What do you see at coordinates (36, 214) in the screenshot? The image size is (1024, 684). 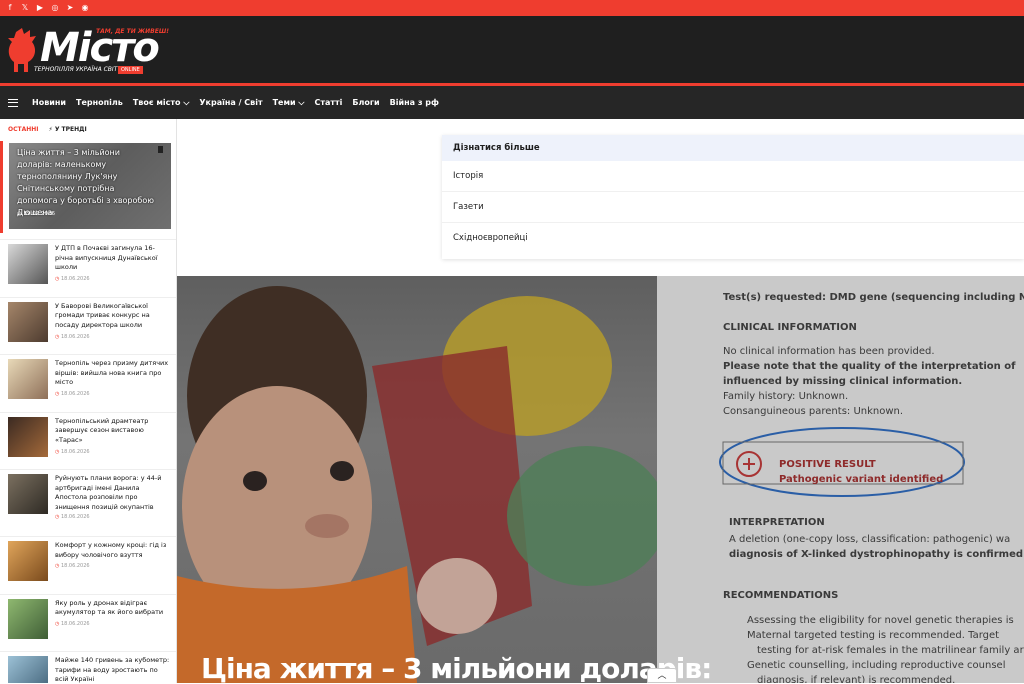 I see `featured-date: ◷ 19.02.2026` at bounding box center [36, 214].